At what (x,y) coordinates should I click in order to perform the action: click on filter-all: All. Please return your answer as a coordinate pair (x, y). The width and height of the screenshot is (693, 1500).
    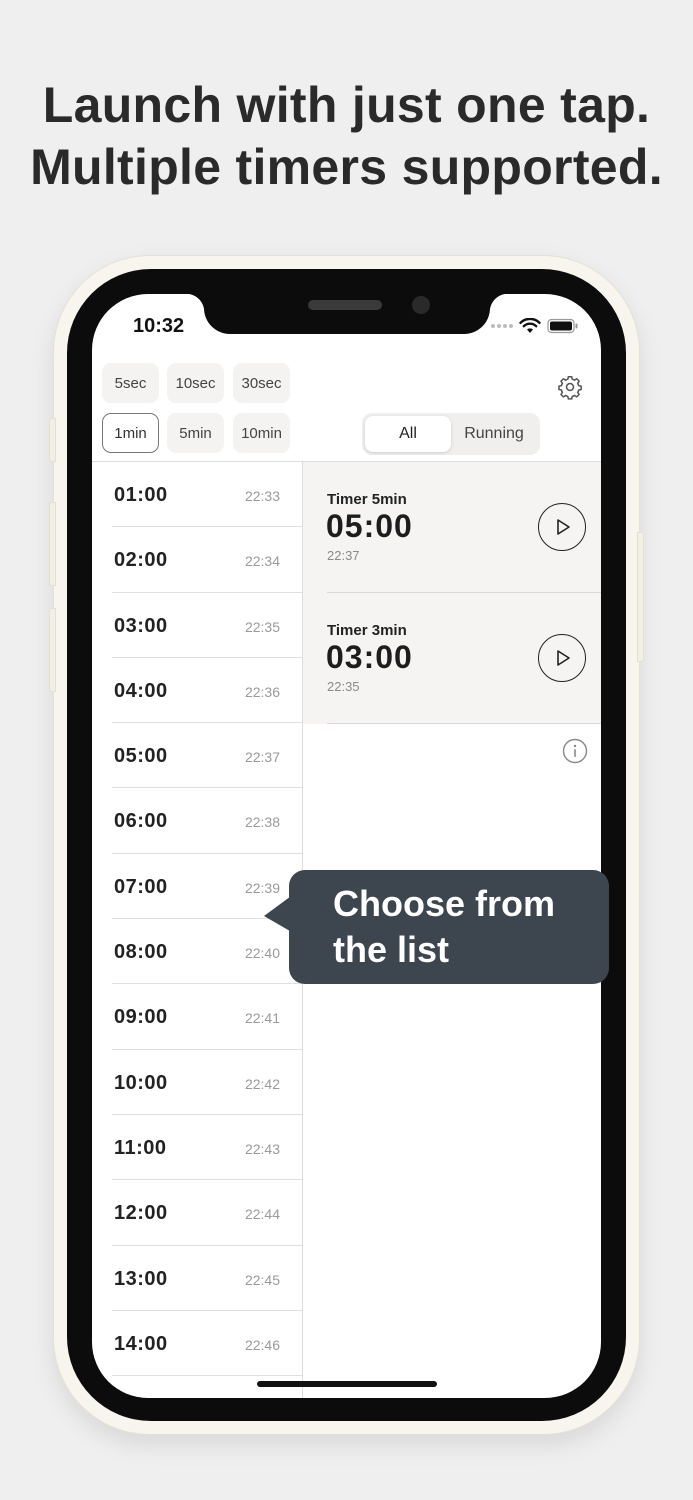
    Looking at the image, I should click on (408, 434).